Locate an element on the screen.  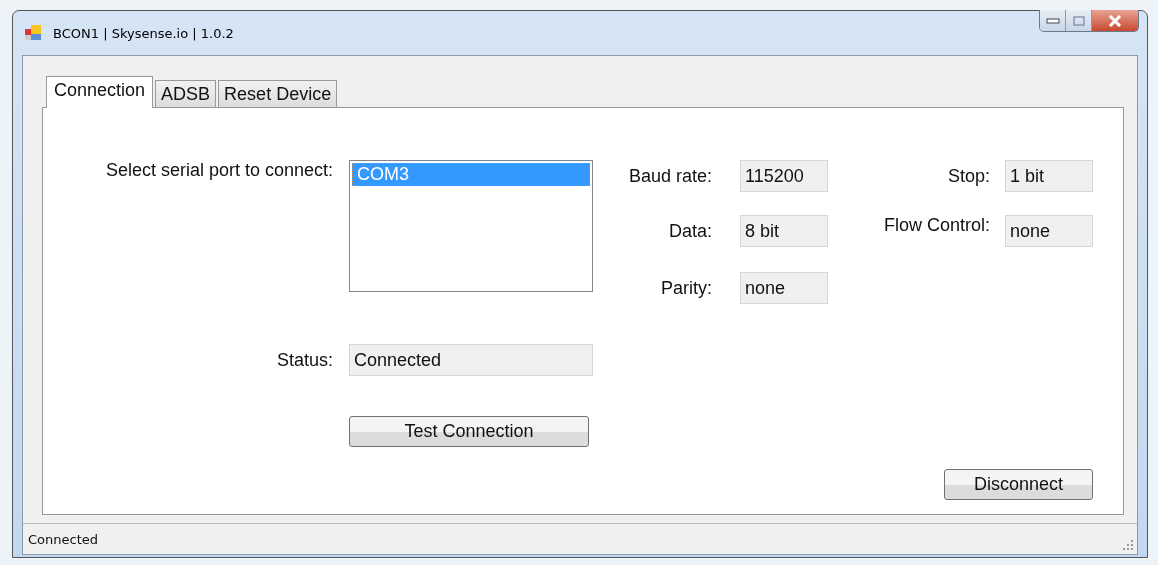
close-button is located at coordinates (1115, 20).